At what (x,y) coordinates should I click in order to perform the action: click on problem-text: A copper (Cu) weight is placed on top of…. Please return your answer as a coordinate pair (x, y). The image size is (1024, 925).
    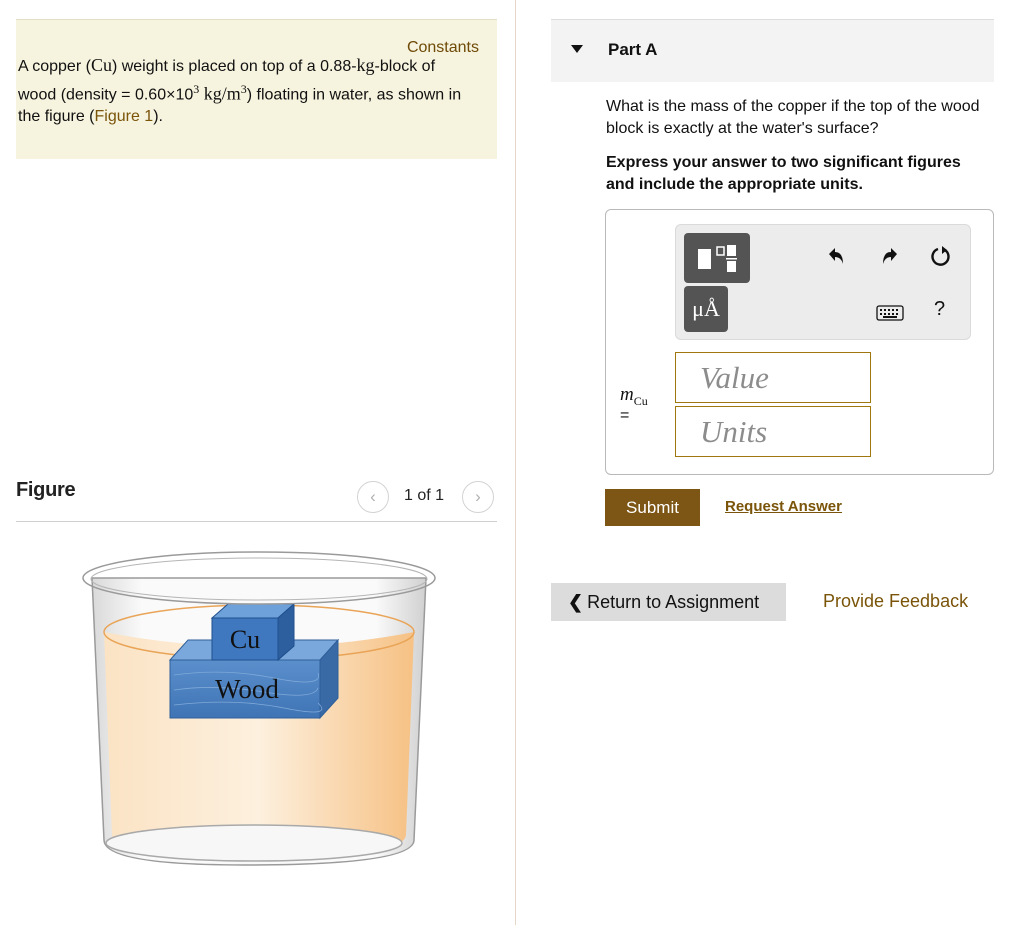
    Looking at the image, I should click on (243, 91).